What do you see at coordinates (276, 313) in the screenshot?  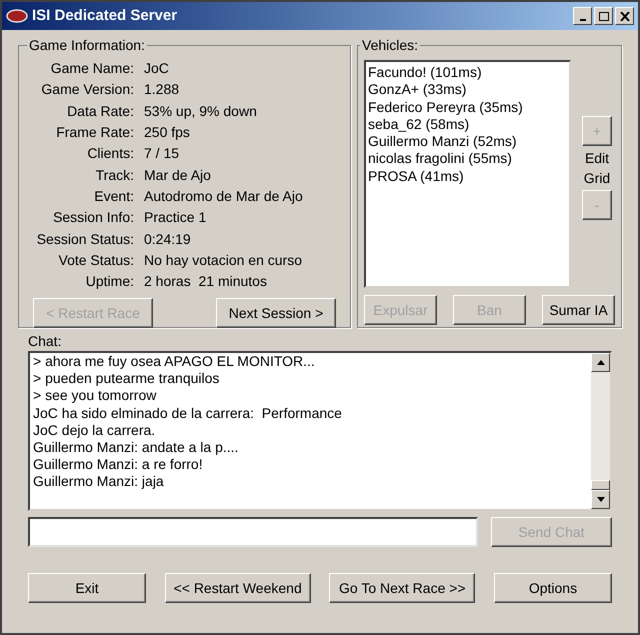 I see `session-button: Next Session >` at bounding box center [276, 313].